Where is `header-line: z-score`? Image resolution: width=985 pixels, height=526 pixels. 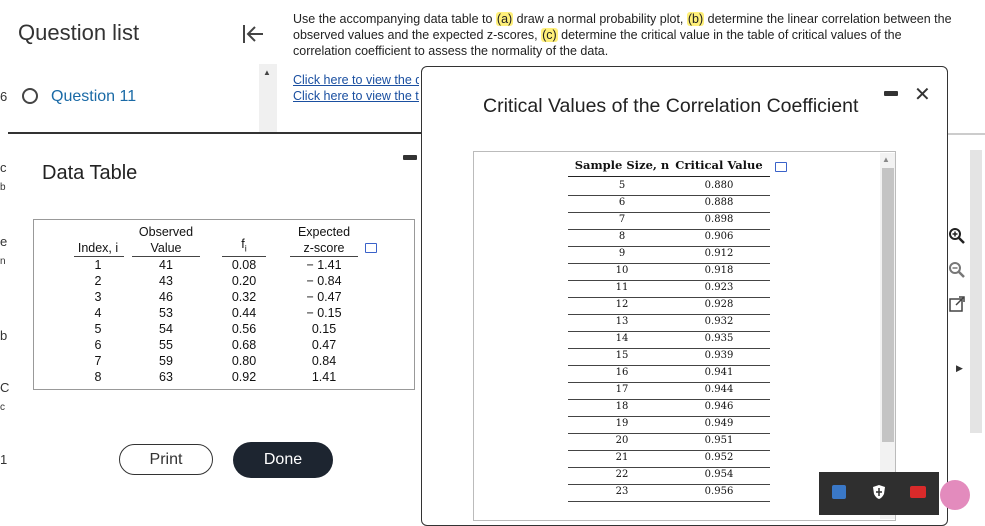 header-line: z-score is located at coordinates (324, 248).